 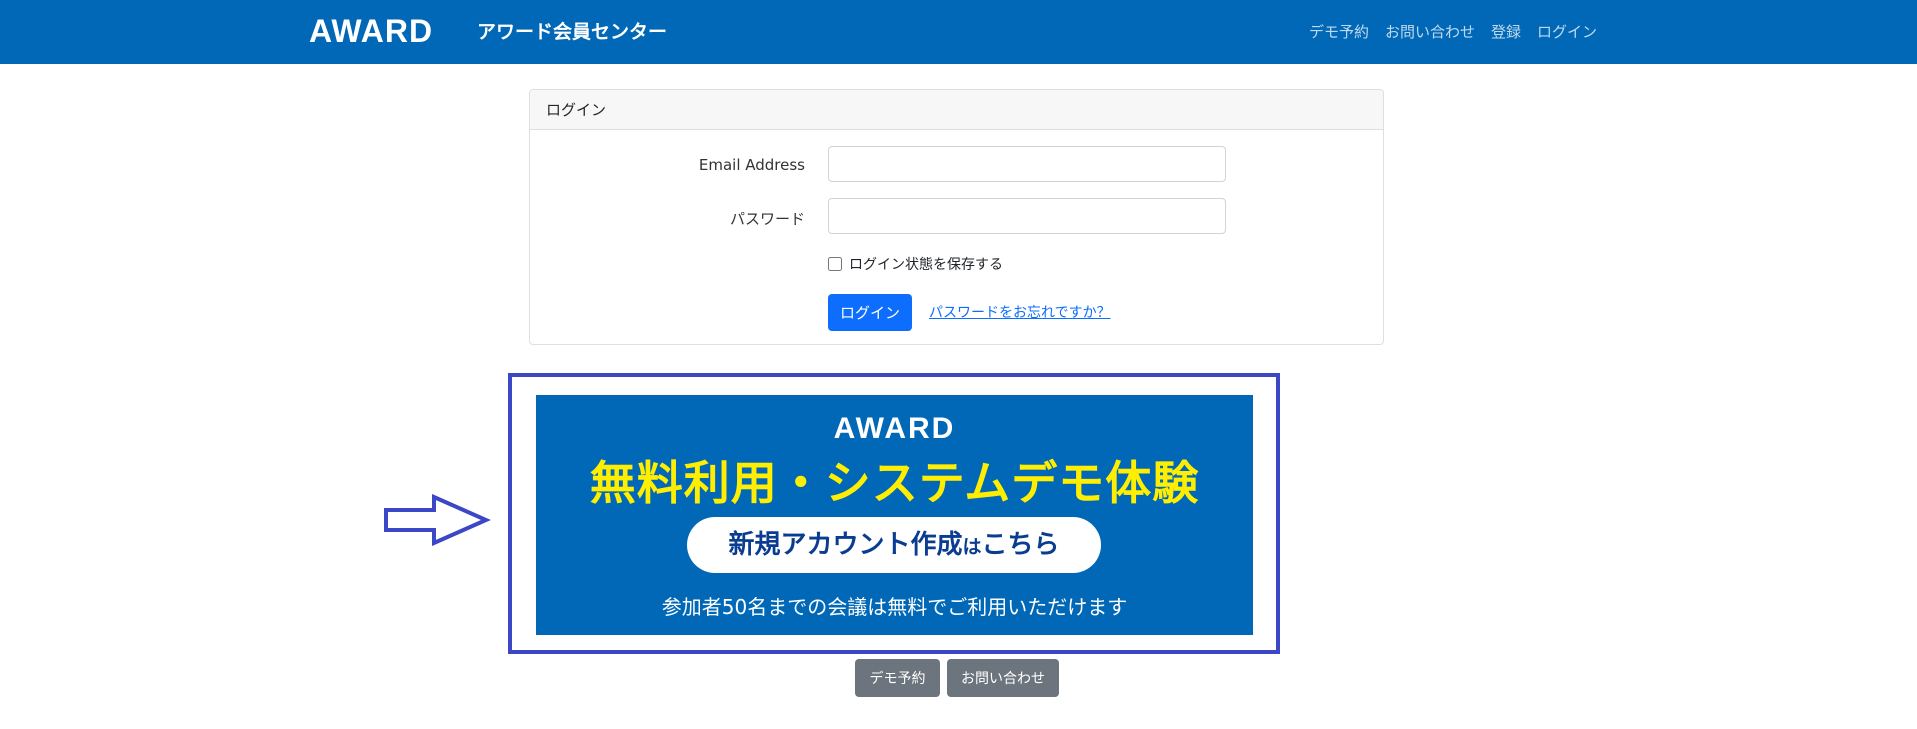 What do you see at coordinates (1020, 545) in the screenshot?
I see `pill-end-text: こちら` at bounding box center [1020, 545].